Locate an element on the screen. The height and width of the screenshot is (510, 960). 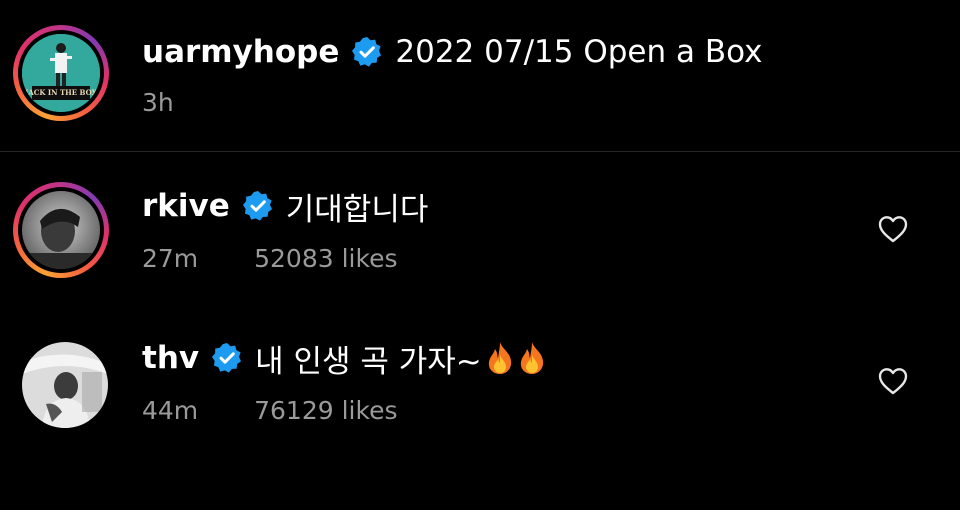
username: thv is located at coordinates (170, 358).